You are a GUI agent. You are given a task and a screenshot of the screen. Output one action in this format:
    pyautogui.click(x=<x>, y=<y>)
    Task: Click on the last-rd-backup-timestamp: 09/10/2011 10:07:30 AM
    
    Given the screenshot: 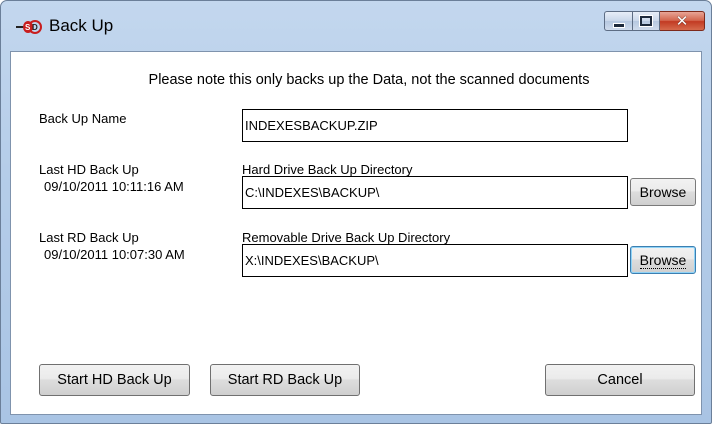 What is the action you would take?
    pyautogui.click(x=114, y=254)
    